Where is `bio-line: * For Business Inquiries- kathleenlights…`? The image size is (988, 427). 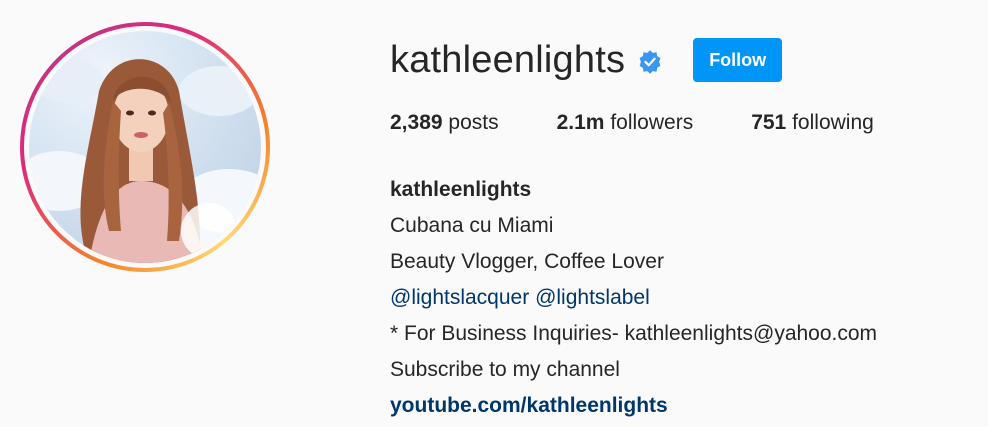 bio-line: * For Business Inquiries- kathleenlights… is located at coordinates (634, 333).